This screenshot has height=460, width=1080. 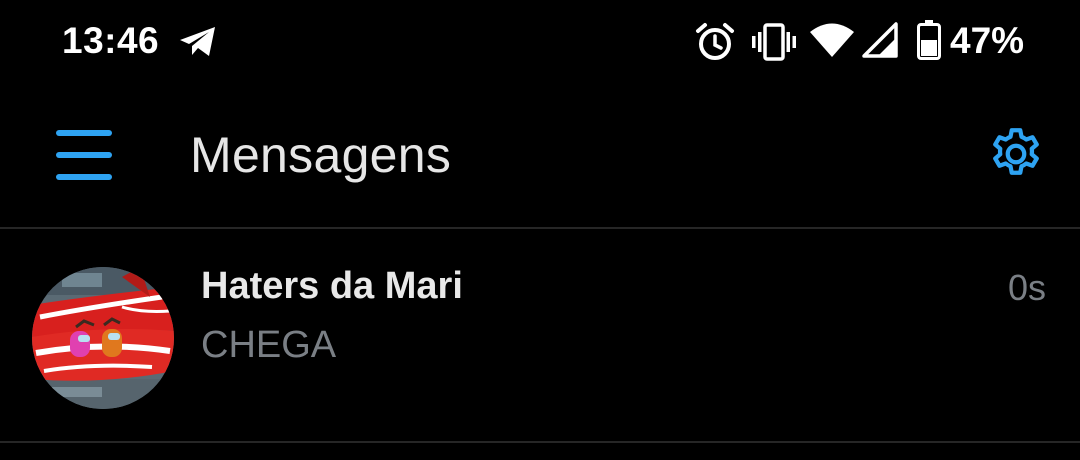 I want to click on row-divider, so click(x=540, y=442).